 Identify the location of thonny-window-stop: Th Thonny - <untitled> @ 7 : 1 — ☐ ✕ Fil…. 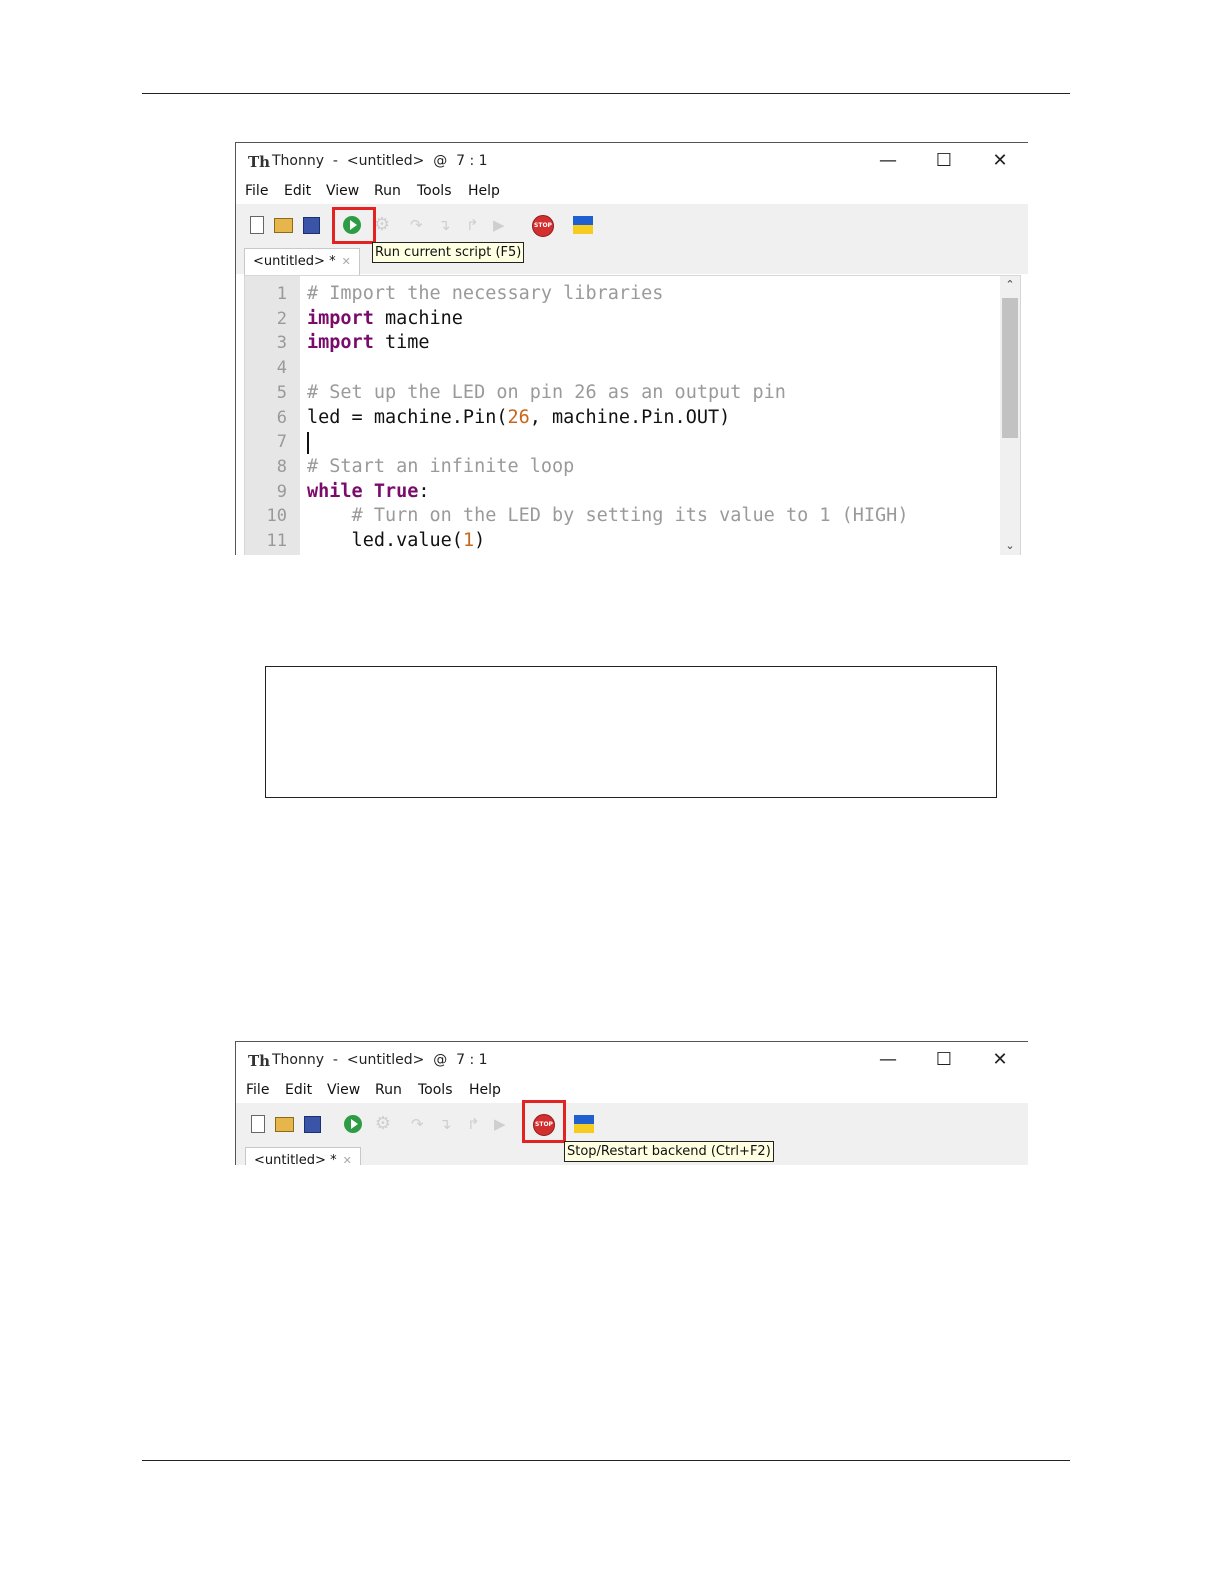
(631, 1103).